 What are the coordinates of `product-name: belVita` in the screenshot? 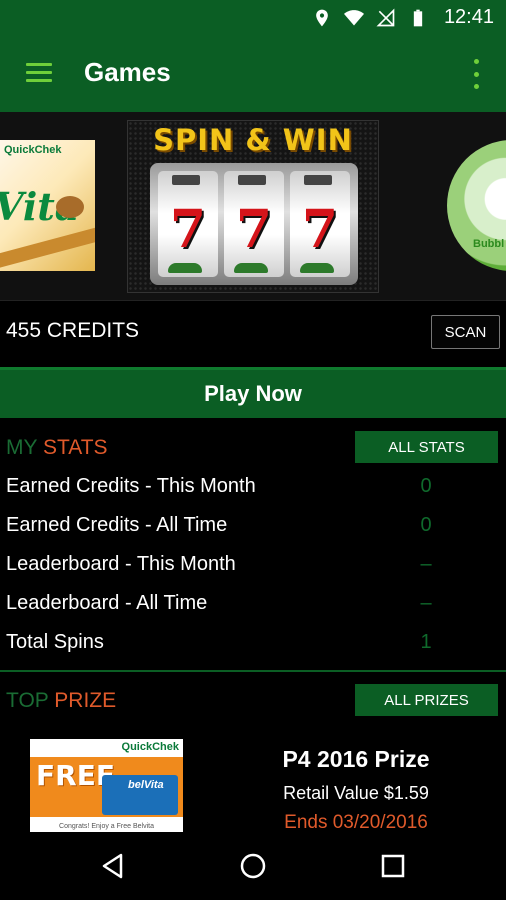 It's located at (146, 785).